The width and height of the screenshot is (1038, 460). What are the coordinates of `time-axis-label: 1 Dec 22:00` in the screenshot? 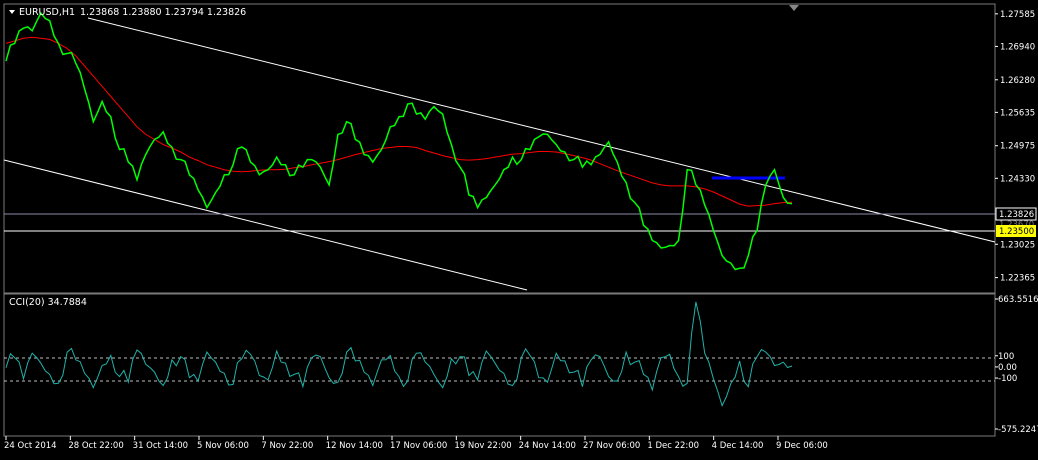 It's located at (673, 446).